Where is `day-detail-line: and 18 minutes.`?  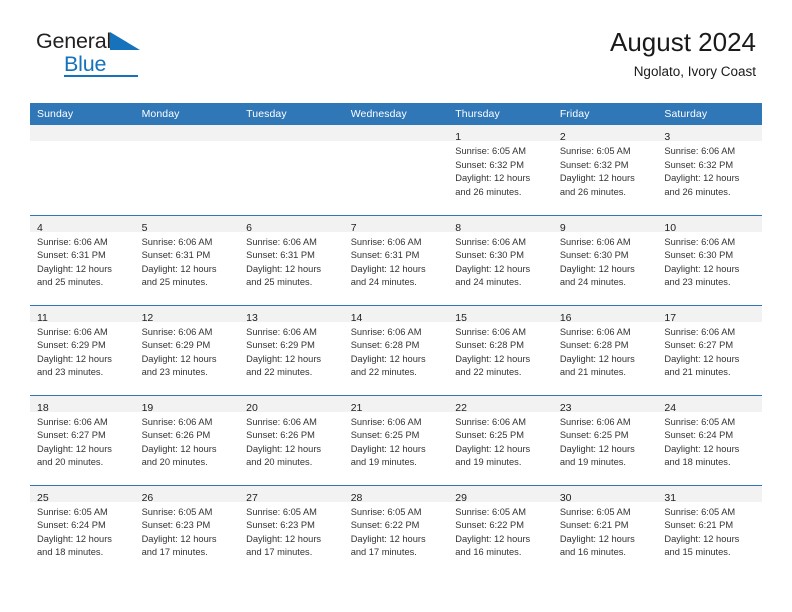
day-detail-line: and 18 minutes. is located at coordinates (697, 462).